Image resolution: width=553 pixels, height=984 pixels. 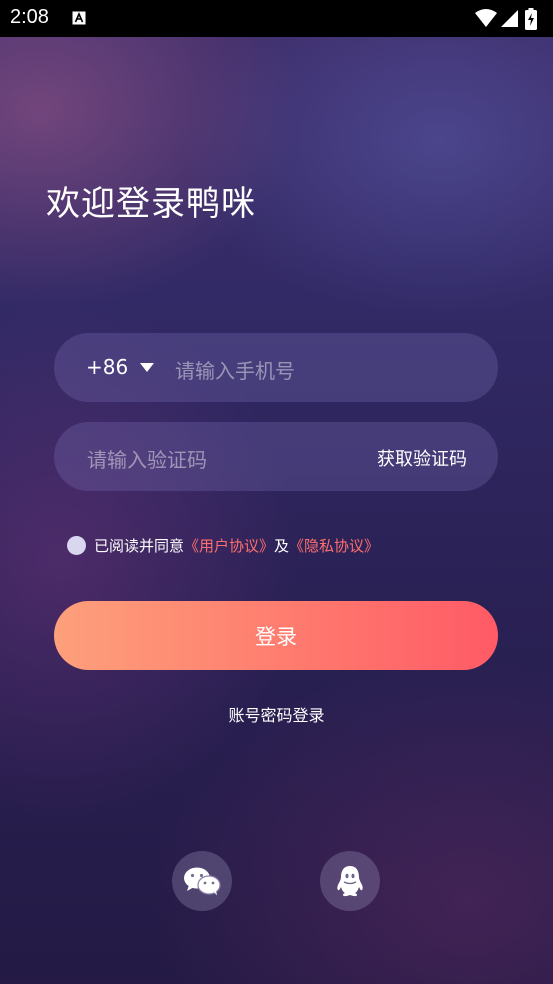 I want to click on agreement-checkbox, so click(x=76, y=545).